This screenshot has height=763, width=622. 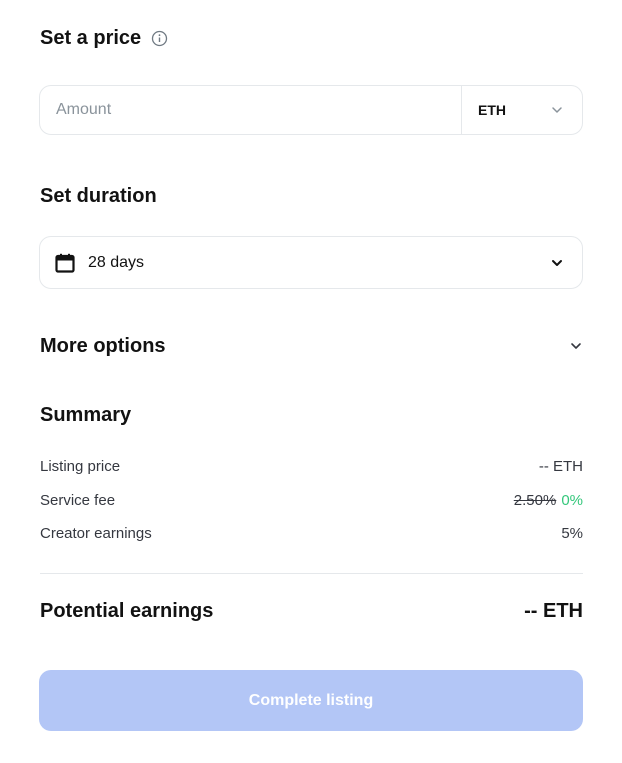 I want to click on set-price-heading: Set a price, so click(x=104, y=38).